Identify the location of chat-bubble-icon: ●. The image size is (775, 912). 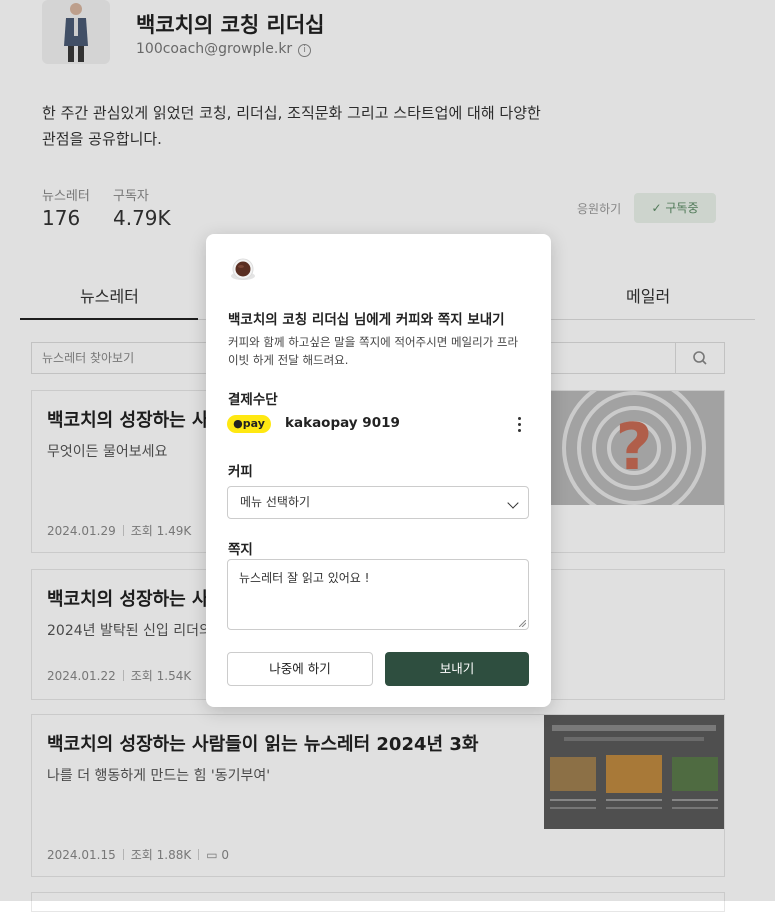
(238, 423).